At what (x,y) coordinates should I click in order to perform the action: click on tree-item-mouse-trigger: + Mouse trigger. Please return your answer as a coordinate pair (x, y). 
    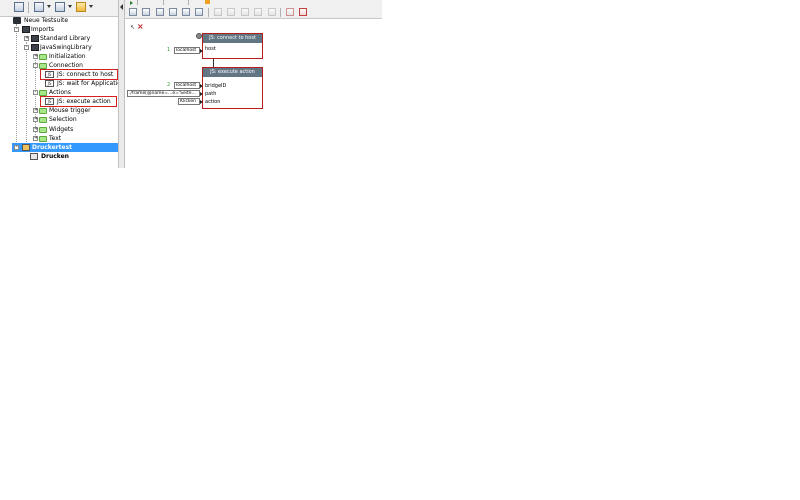
    Looking at the image, I should click on (59, 110).